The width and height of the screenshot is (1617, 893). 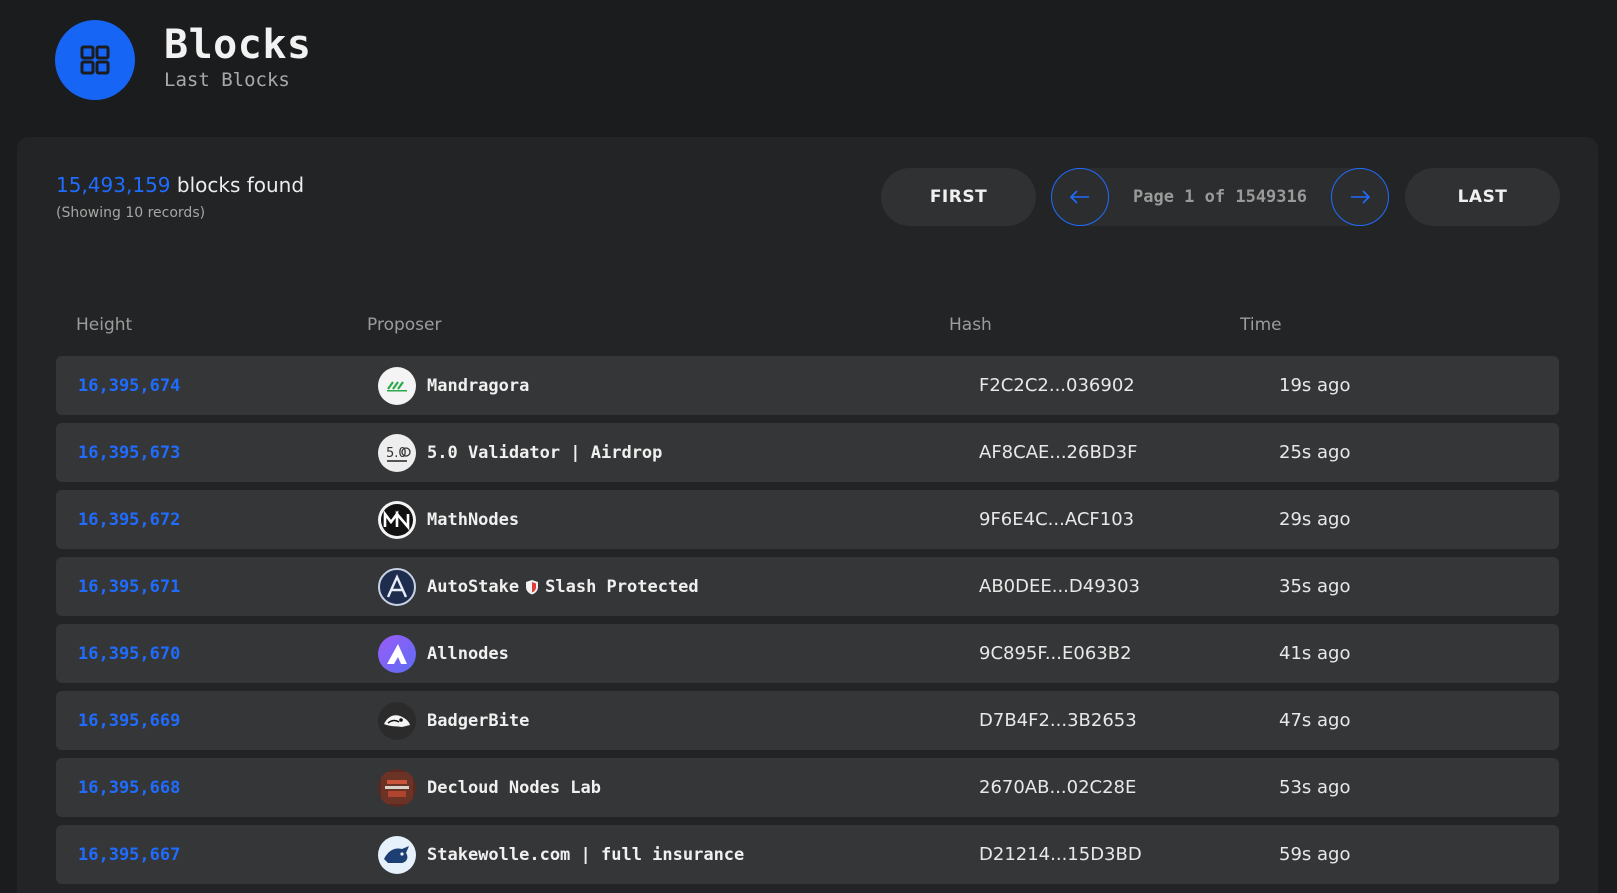 I want to click on block-time: 29s ago, so click(x=1315, y=519).